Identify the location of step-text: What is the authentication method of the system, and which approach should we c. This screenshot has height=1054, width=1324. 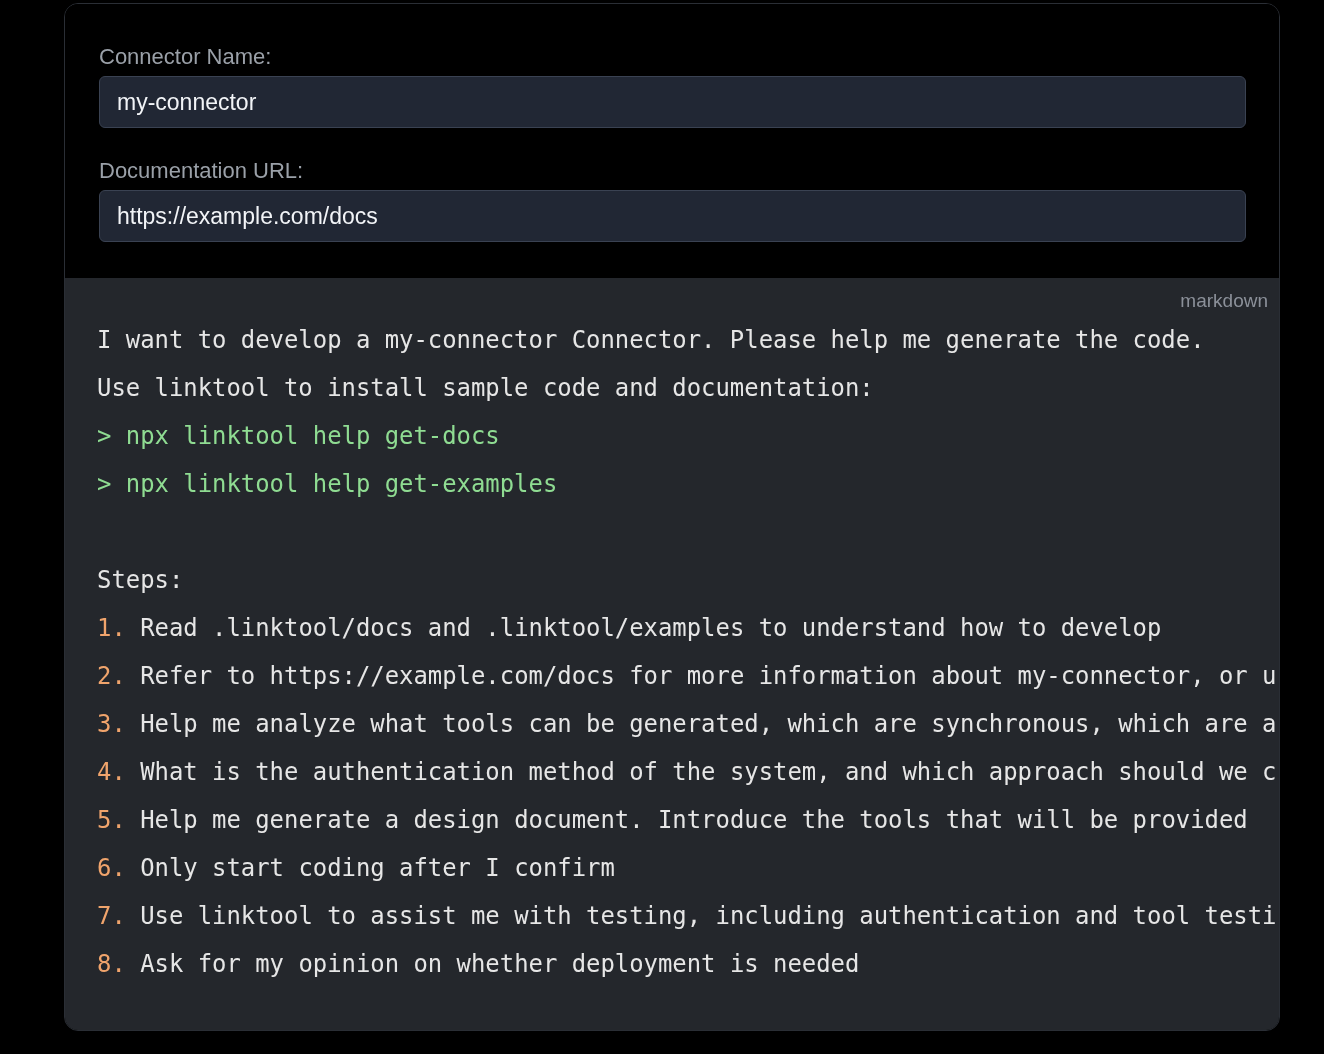
(708, 772).